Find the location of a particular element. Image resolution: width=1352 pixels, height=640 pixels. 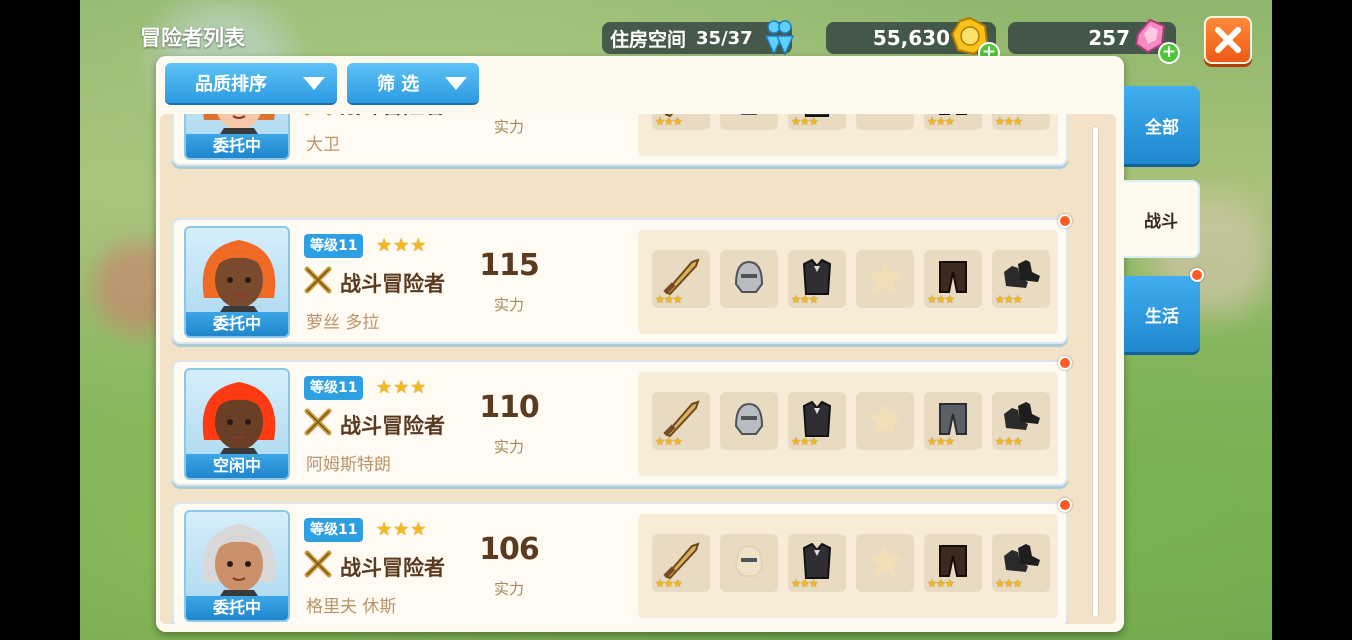

close-button is located at coordinates (1228, 40).